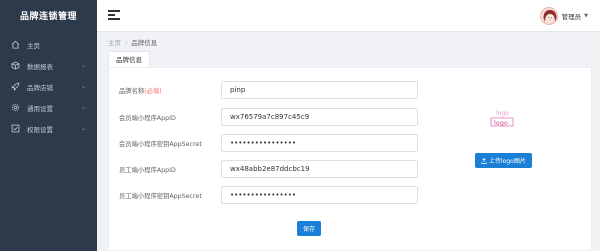  I want to click on save-button: 保存, so click(309, 228).